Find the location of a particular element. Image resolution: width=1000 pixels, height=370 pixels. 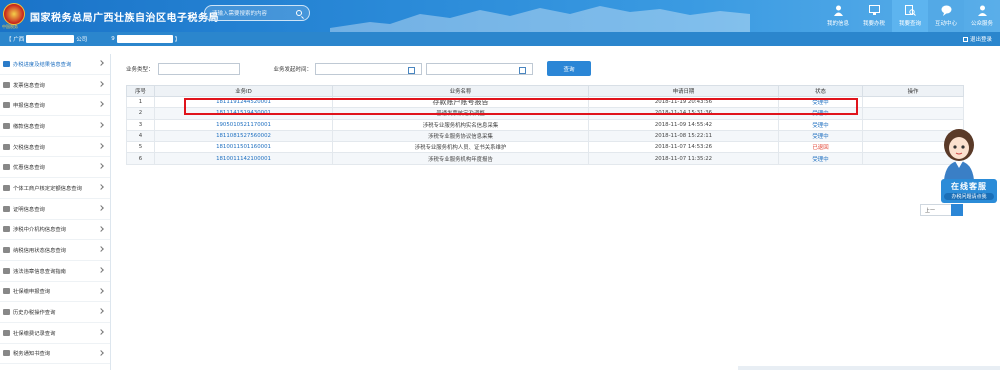

nav-label: 公众服务 is located at coordinates (981, 24).